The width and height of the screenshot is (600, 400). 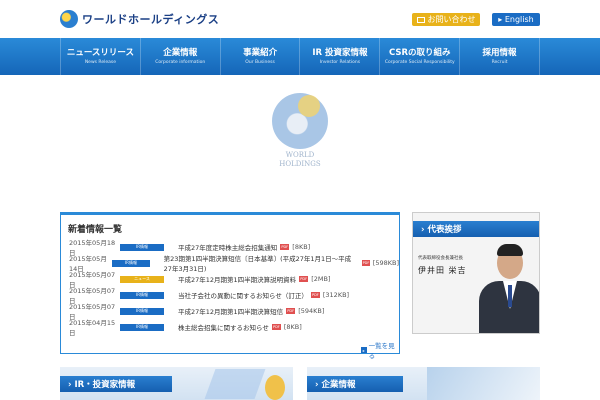 What do you see at coordinates (440, 258) in the screenshot?
I see `ceo-role: 代表取締役会長兼社長` at bounding box center [440, 258].